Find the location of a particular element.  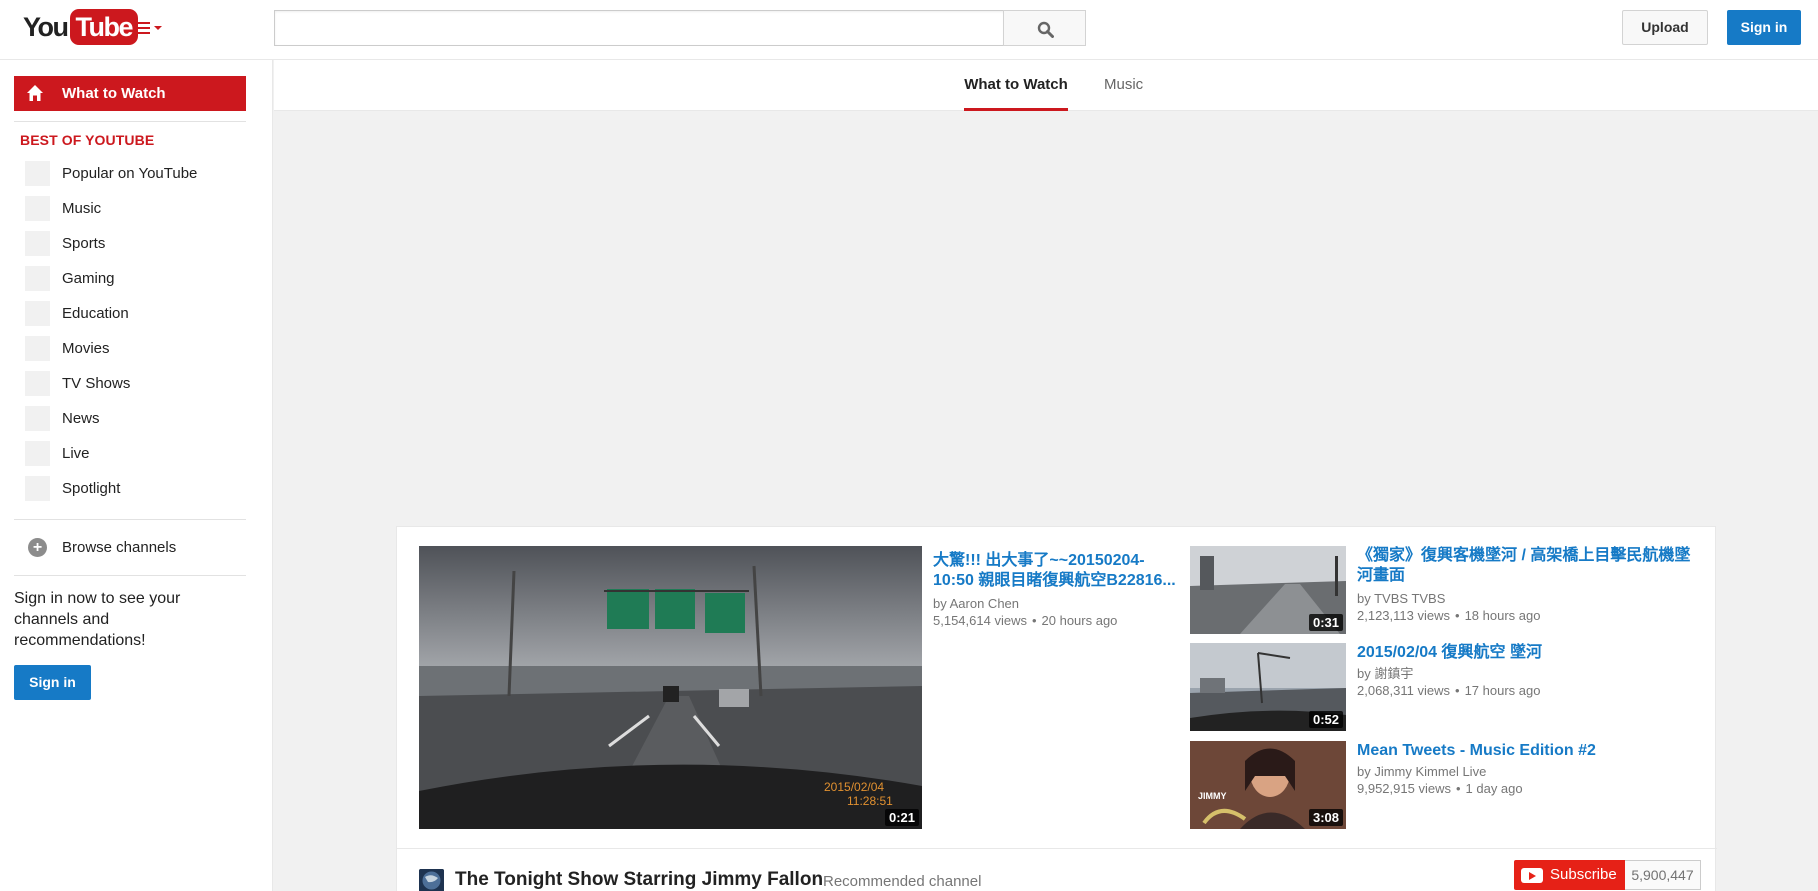

masthead: You Tube Upload Sign in is located at coordinates (909, 30).